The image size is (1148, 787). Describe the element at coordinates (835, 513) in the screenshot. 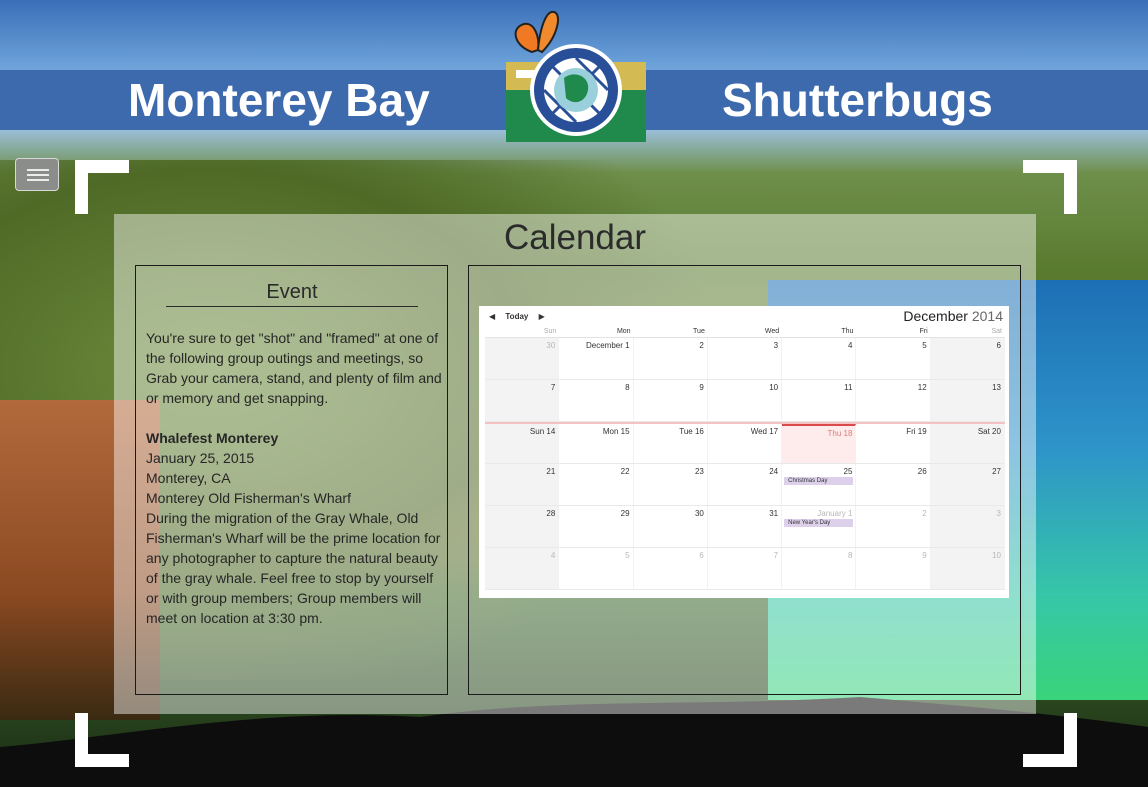

I see `calendar-day-number: January 1` at that location.